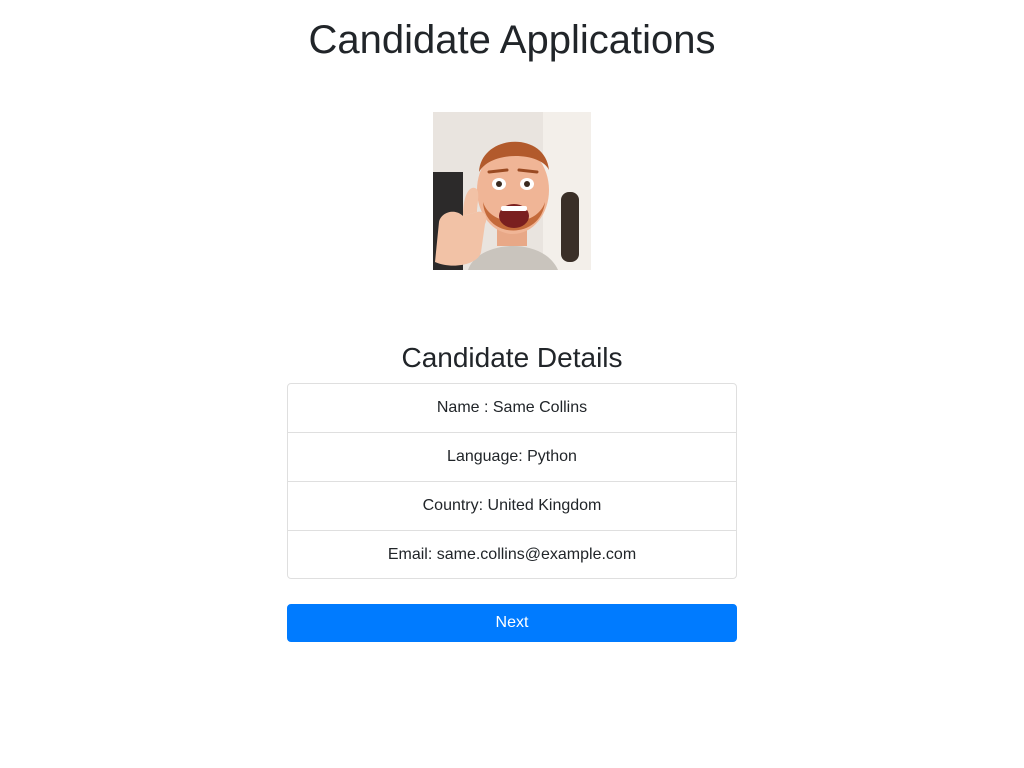  I want to click on detail-email: Email: same.collins@example.com, so click(512, 554).